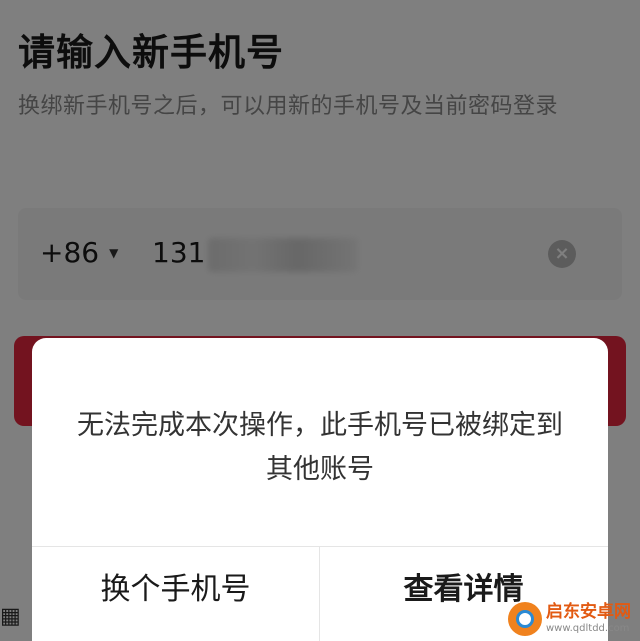 The width and height of the screenshot is (640, 641). Describe the element at coordinates (320, 447) in the screenshot. I see `dialog-message: 无法完成本次操作，此手机号已被绑定到其他账号` at that location.